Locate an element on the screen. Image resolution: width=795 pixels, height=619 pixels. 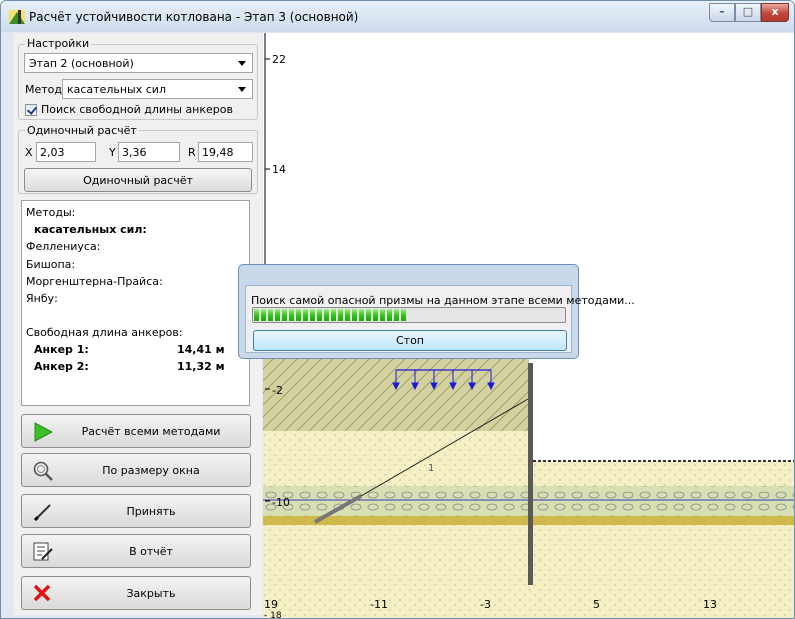
x-tick-label: 13 is located at coordinates (710, 604).